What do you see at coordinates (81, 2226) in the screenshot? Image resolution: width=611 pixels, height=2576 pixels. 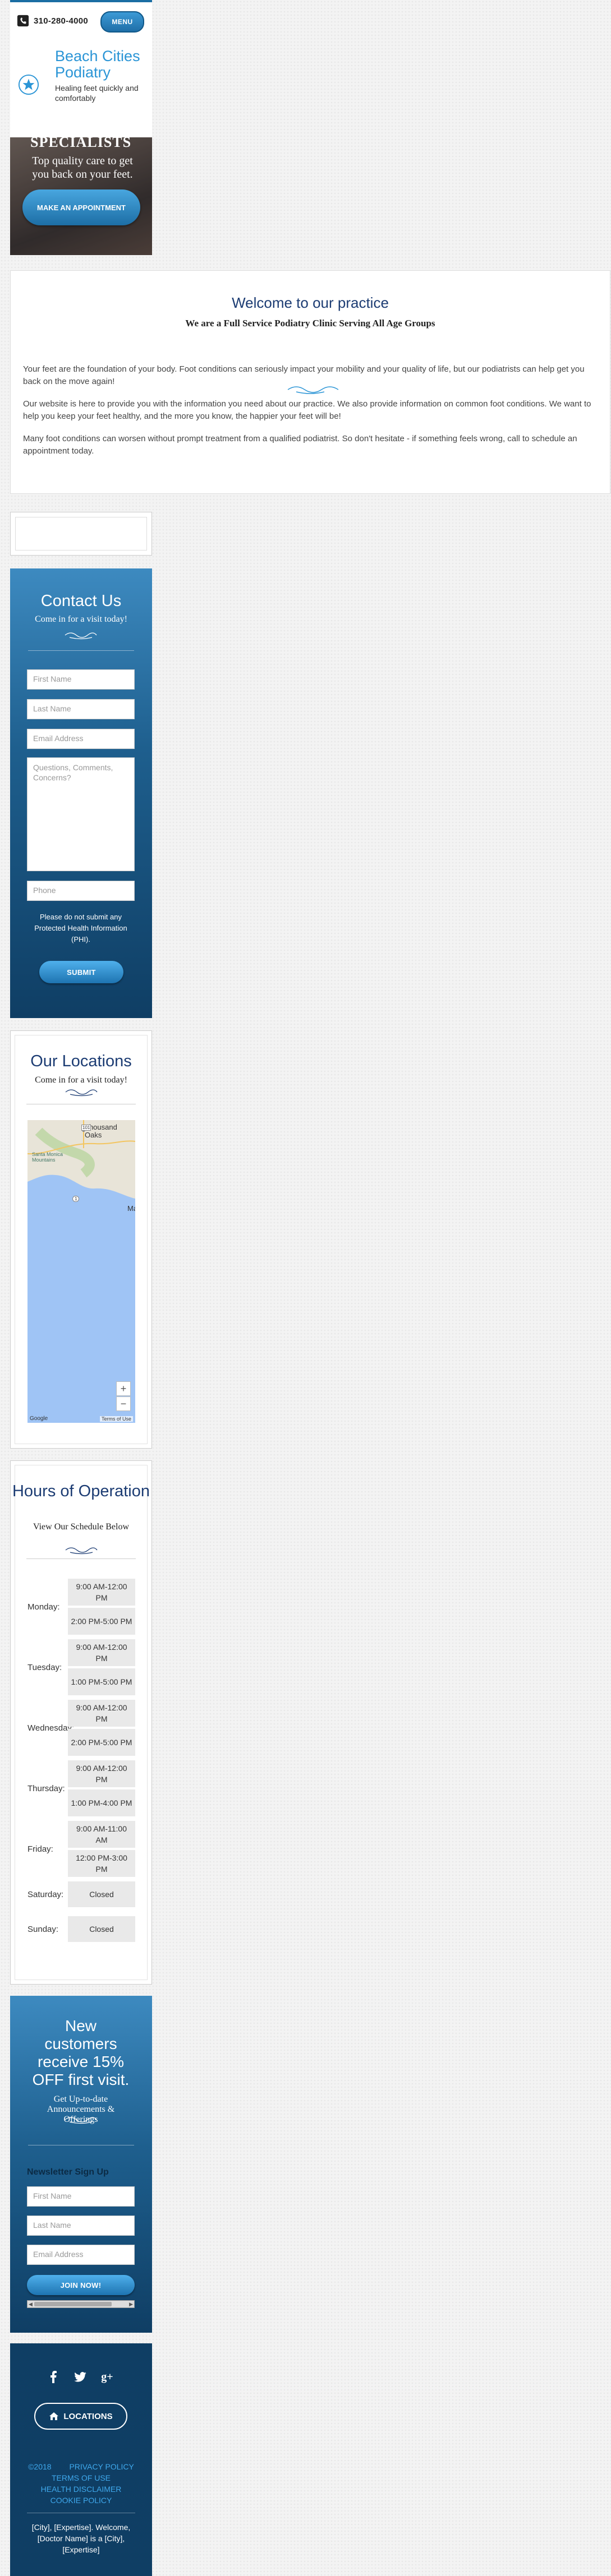 I see `newsletter-last-name-input: Last Name` at bounding box center [81, 2226].